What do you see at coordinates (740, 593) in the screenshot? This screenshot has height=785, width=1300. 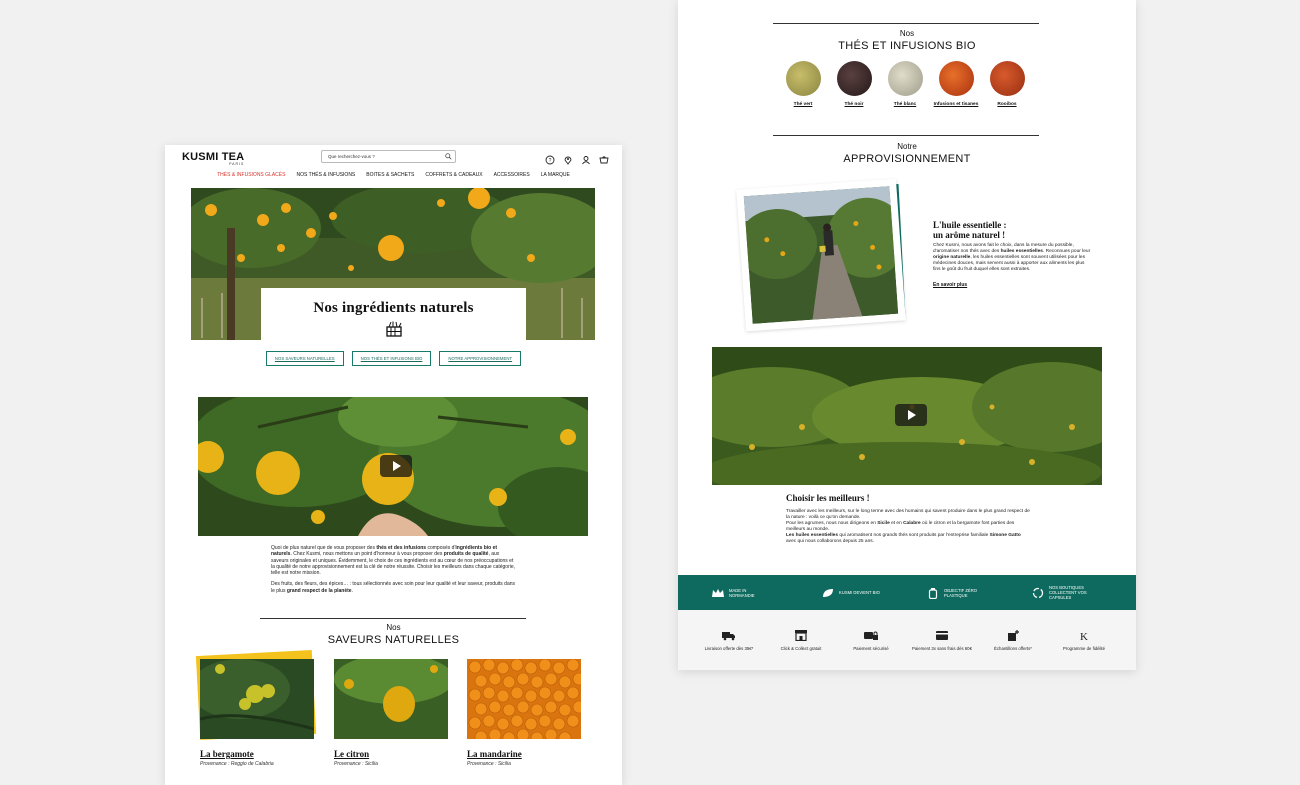 I see `commitment-normandie: Made in Normandie` at bounding box center [740, 593].